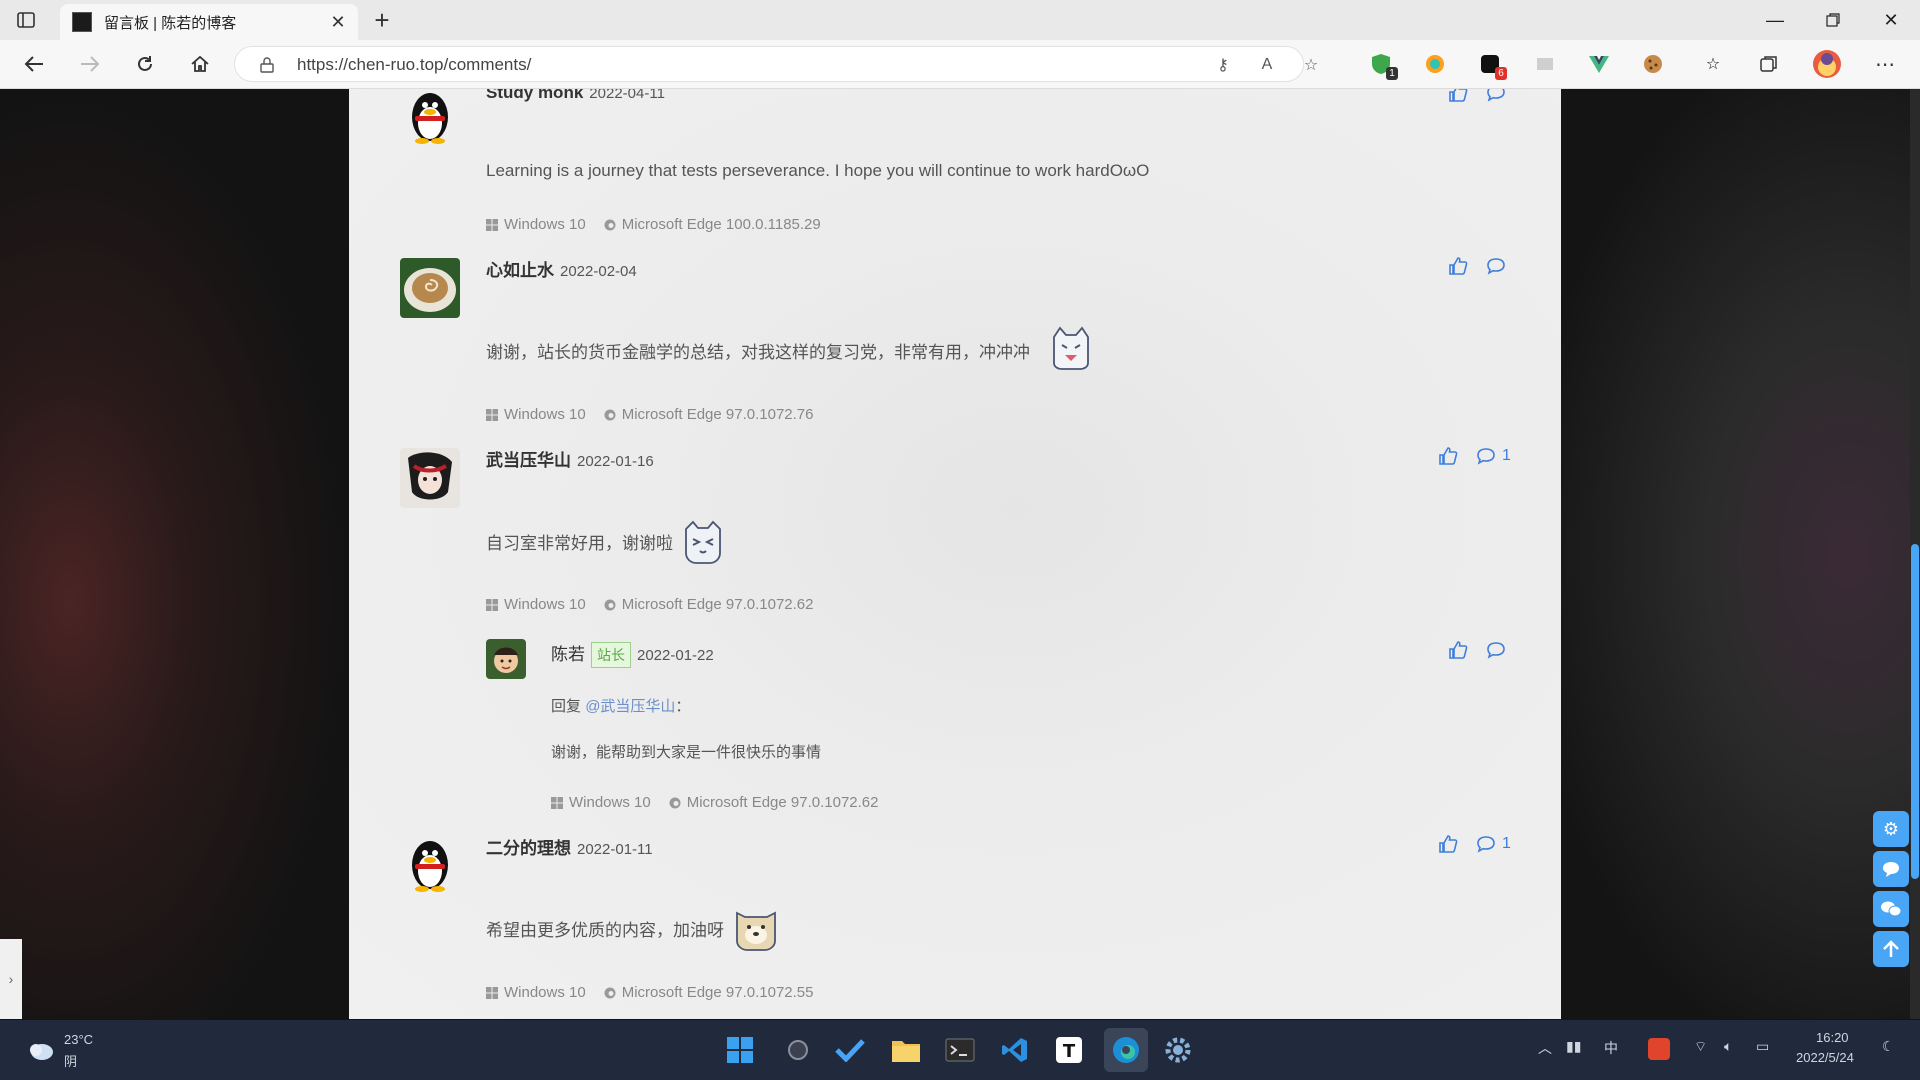 The image size is (1920, 1080). Describe the element at coordinates (632, 654) in the screenshot. I see `reply-author: 陈若 站长 2022-01-22` at that location.